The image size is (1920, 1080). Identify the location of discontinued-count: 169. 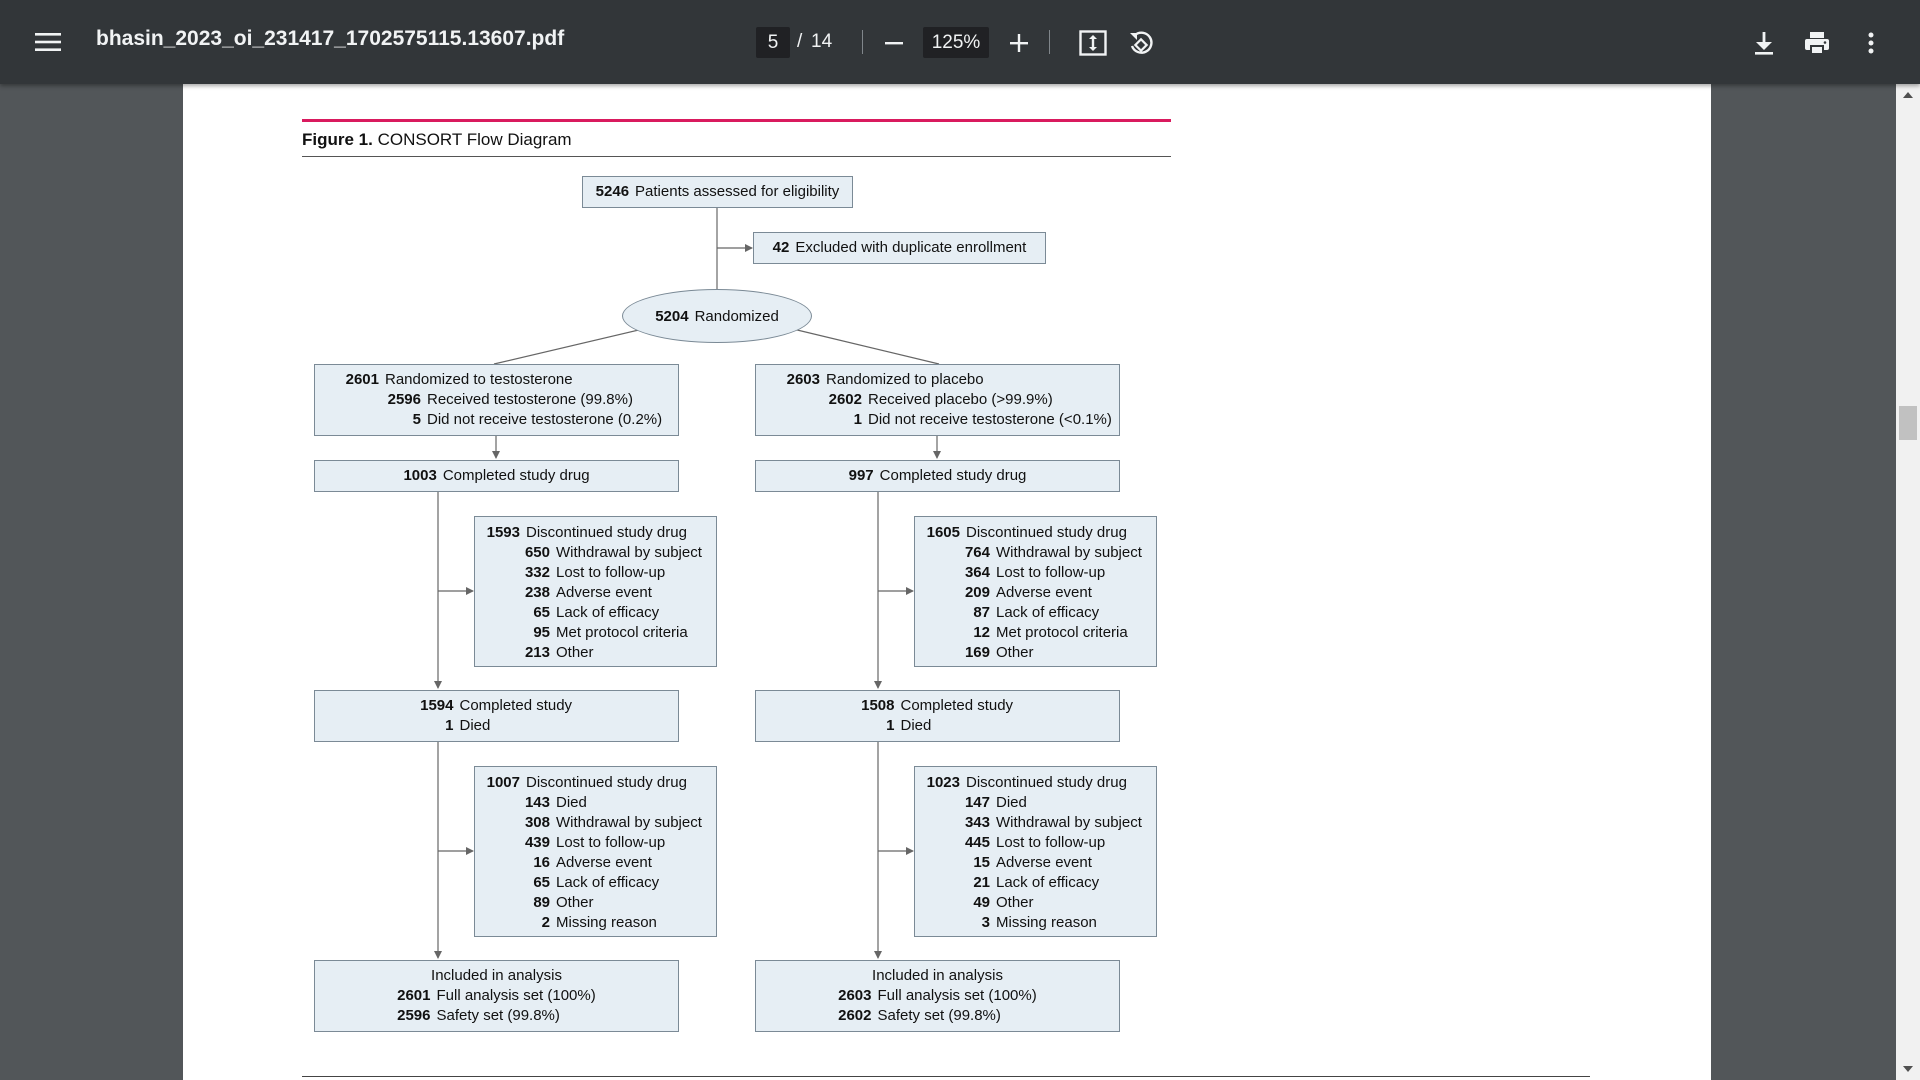
(977, 652).